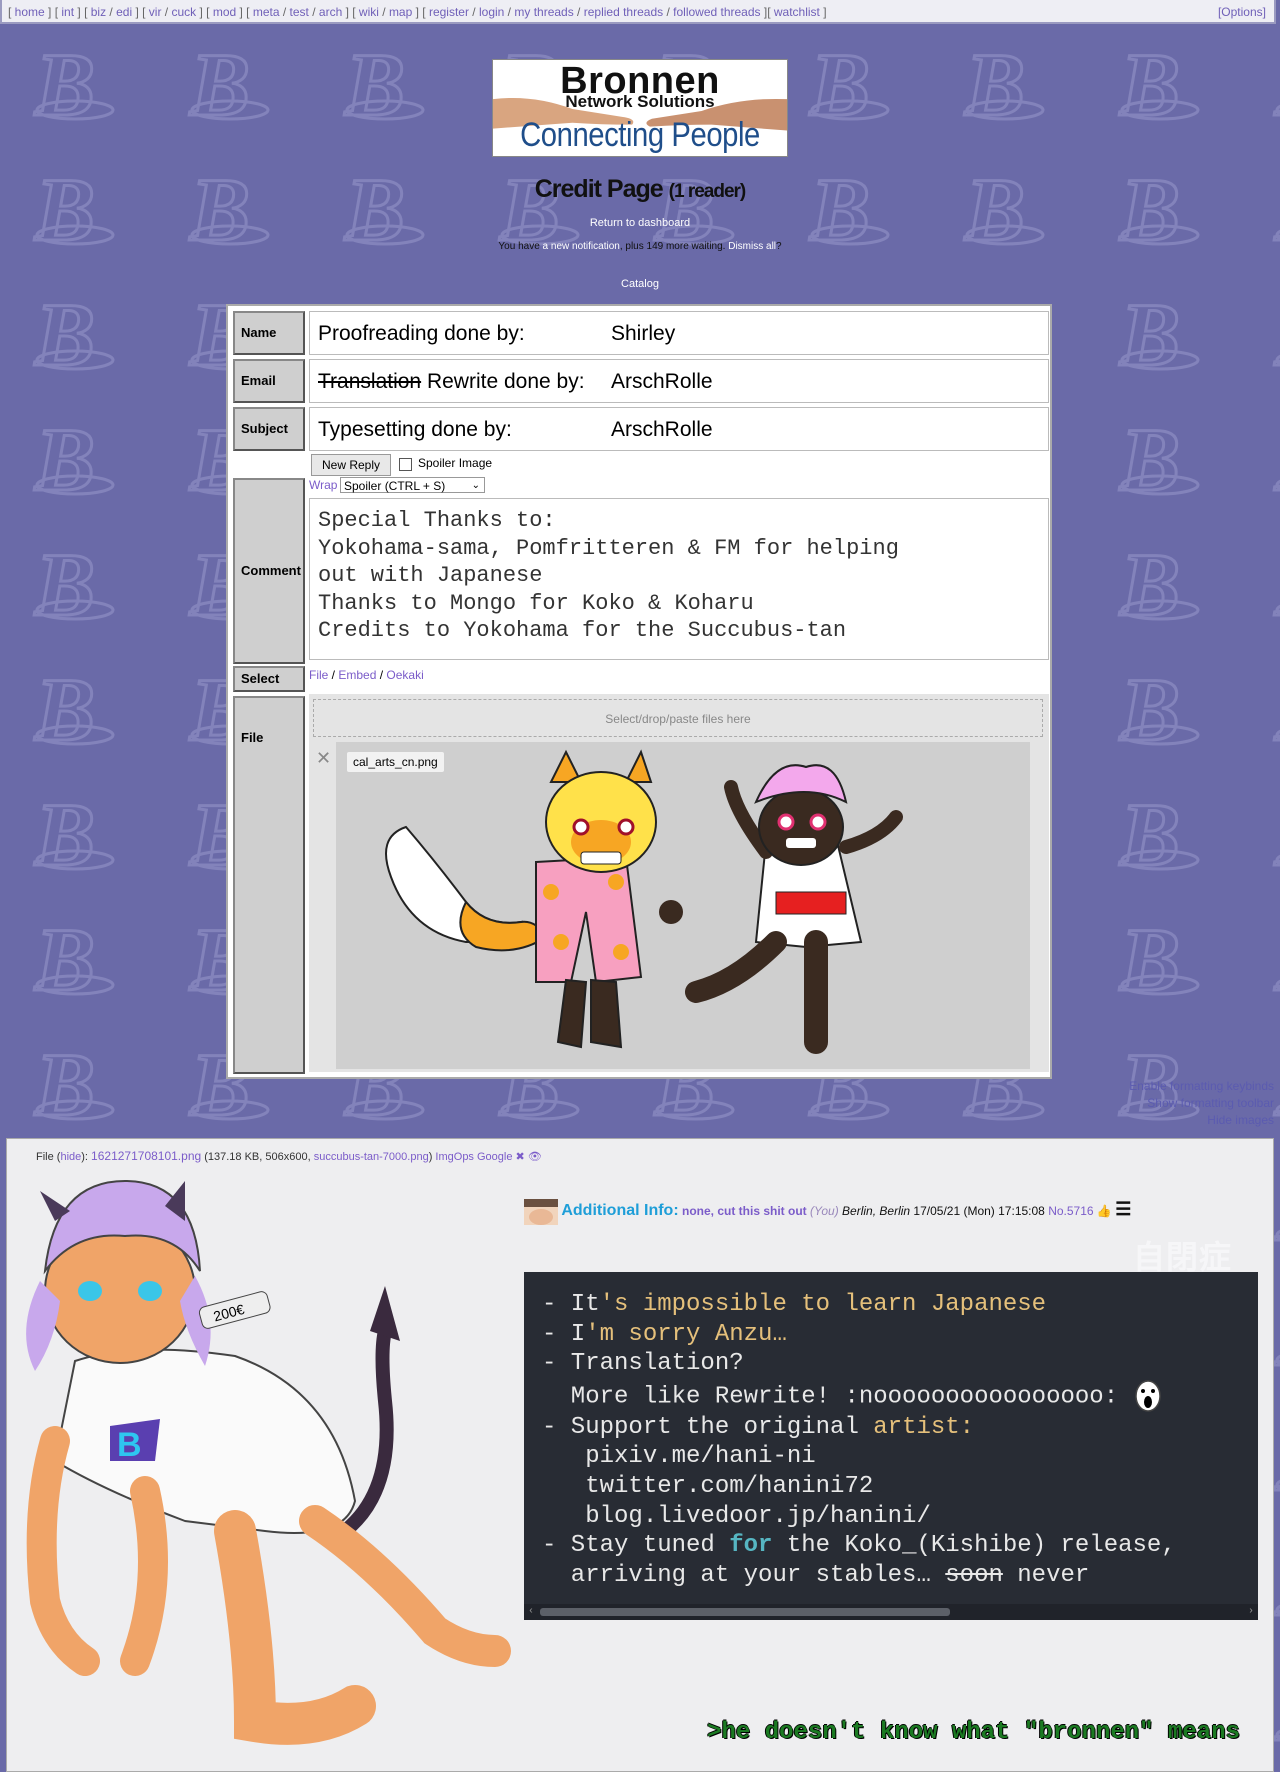 Image resolution: width=1280 pixels, height=1772 pixels. What do you see at coordinates (519, 246) in the screenshot?
I see `notif-prefix: You have` at bounding box center [519, 246].